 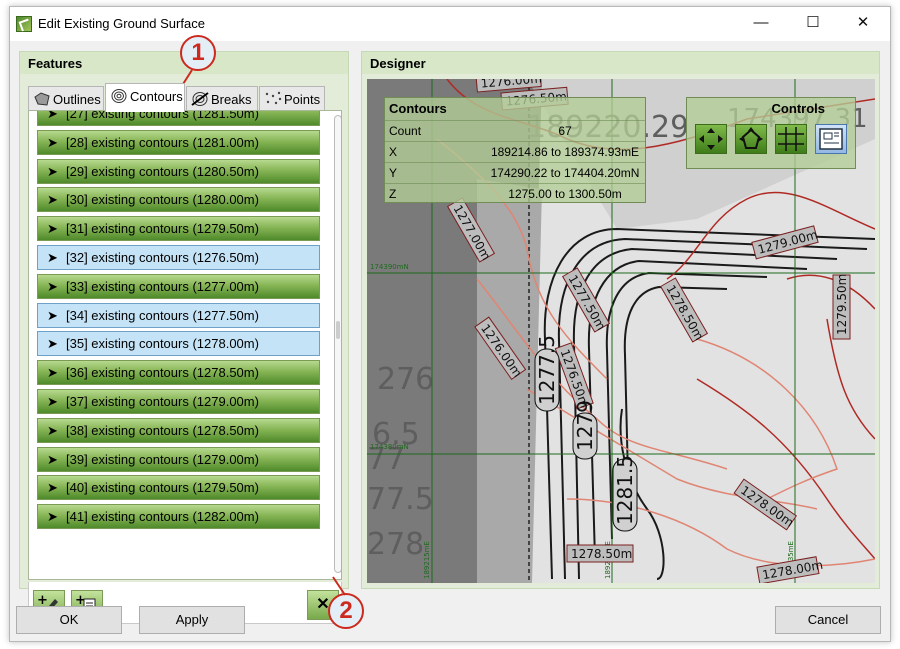 I want to click on contour-list-item-label: [32] existing contours (1276.50m), so click(x=162, y=257).